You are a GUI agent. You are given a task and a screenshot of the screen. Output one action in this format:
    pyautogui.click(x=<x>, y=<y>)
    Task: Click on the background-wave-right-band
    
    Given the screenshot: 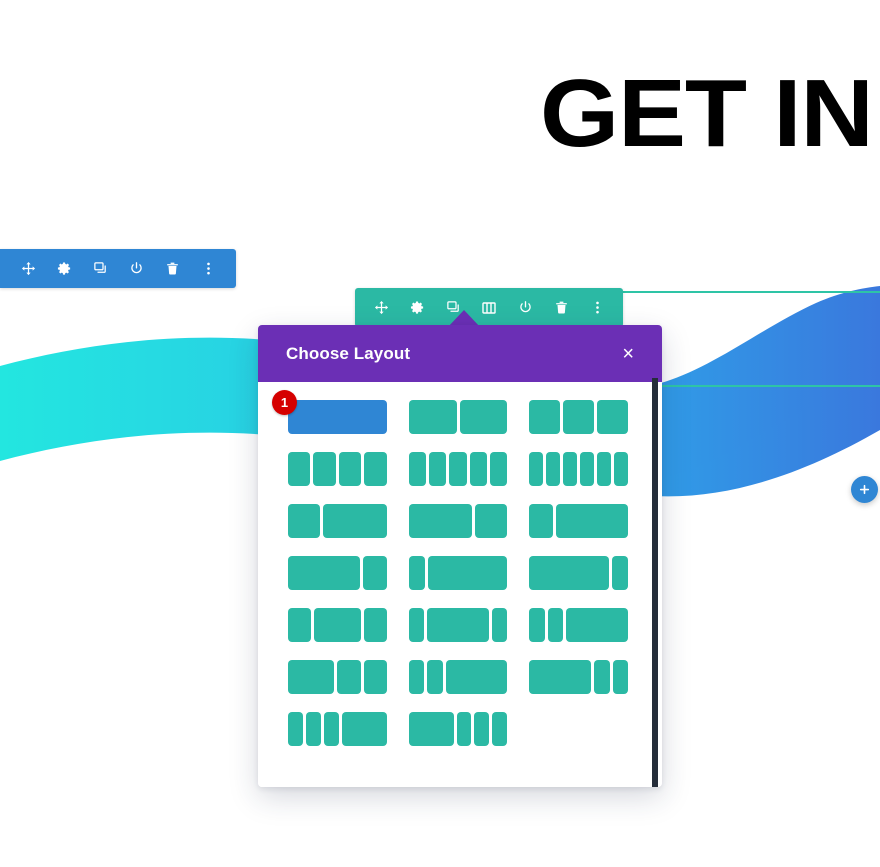 What is the action you would take?
    pyautogui.click(x=758, y=382)
    